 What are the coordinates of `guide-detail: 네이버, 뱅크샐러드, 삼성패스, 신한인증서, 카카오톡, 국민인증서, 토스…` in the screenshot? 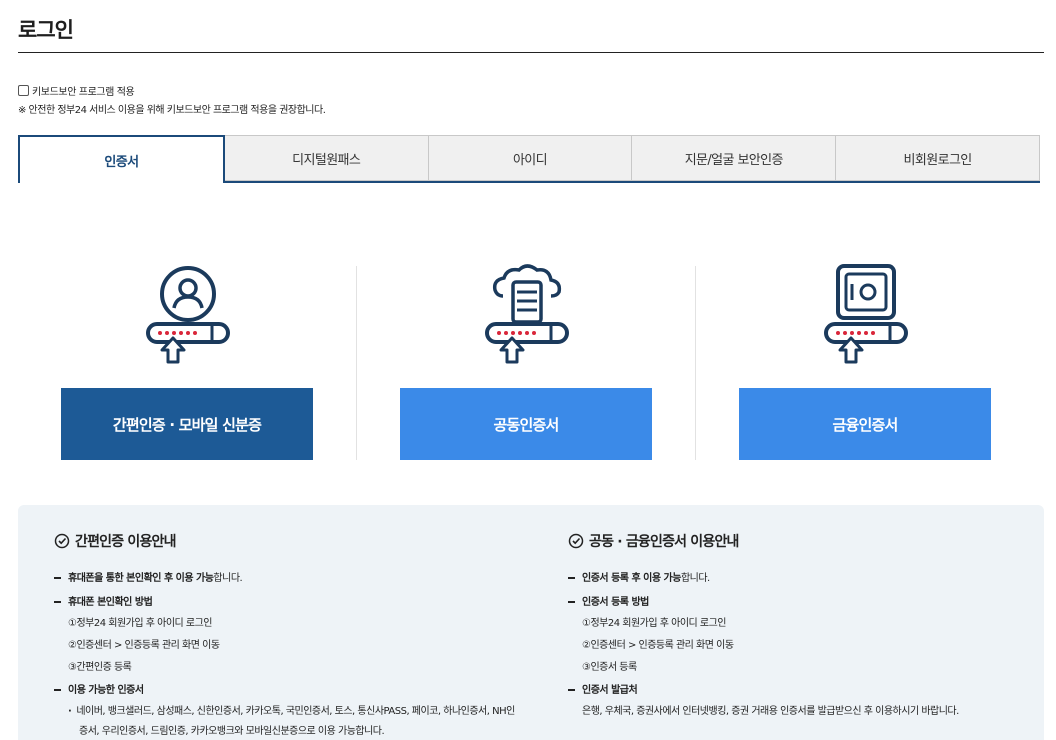 It's located at (284, 709).